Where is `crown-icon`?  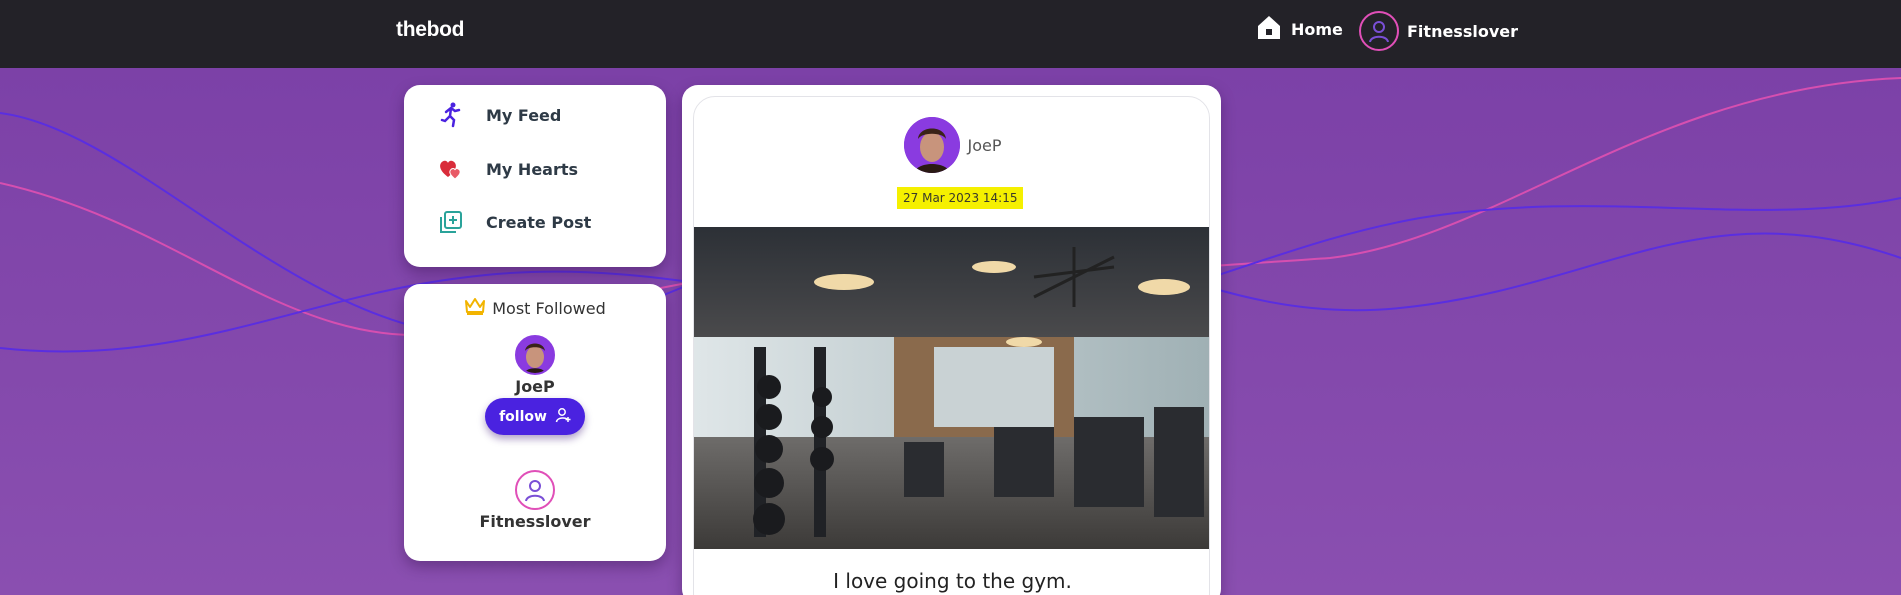 crown-icon is located at coordinates (475, 308).